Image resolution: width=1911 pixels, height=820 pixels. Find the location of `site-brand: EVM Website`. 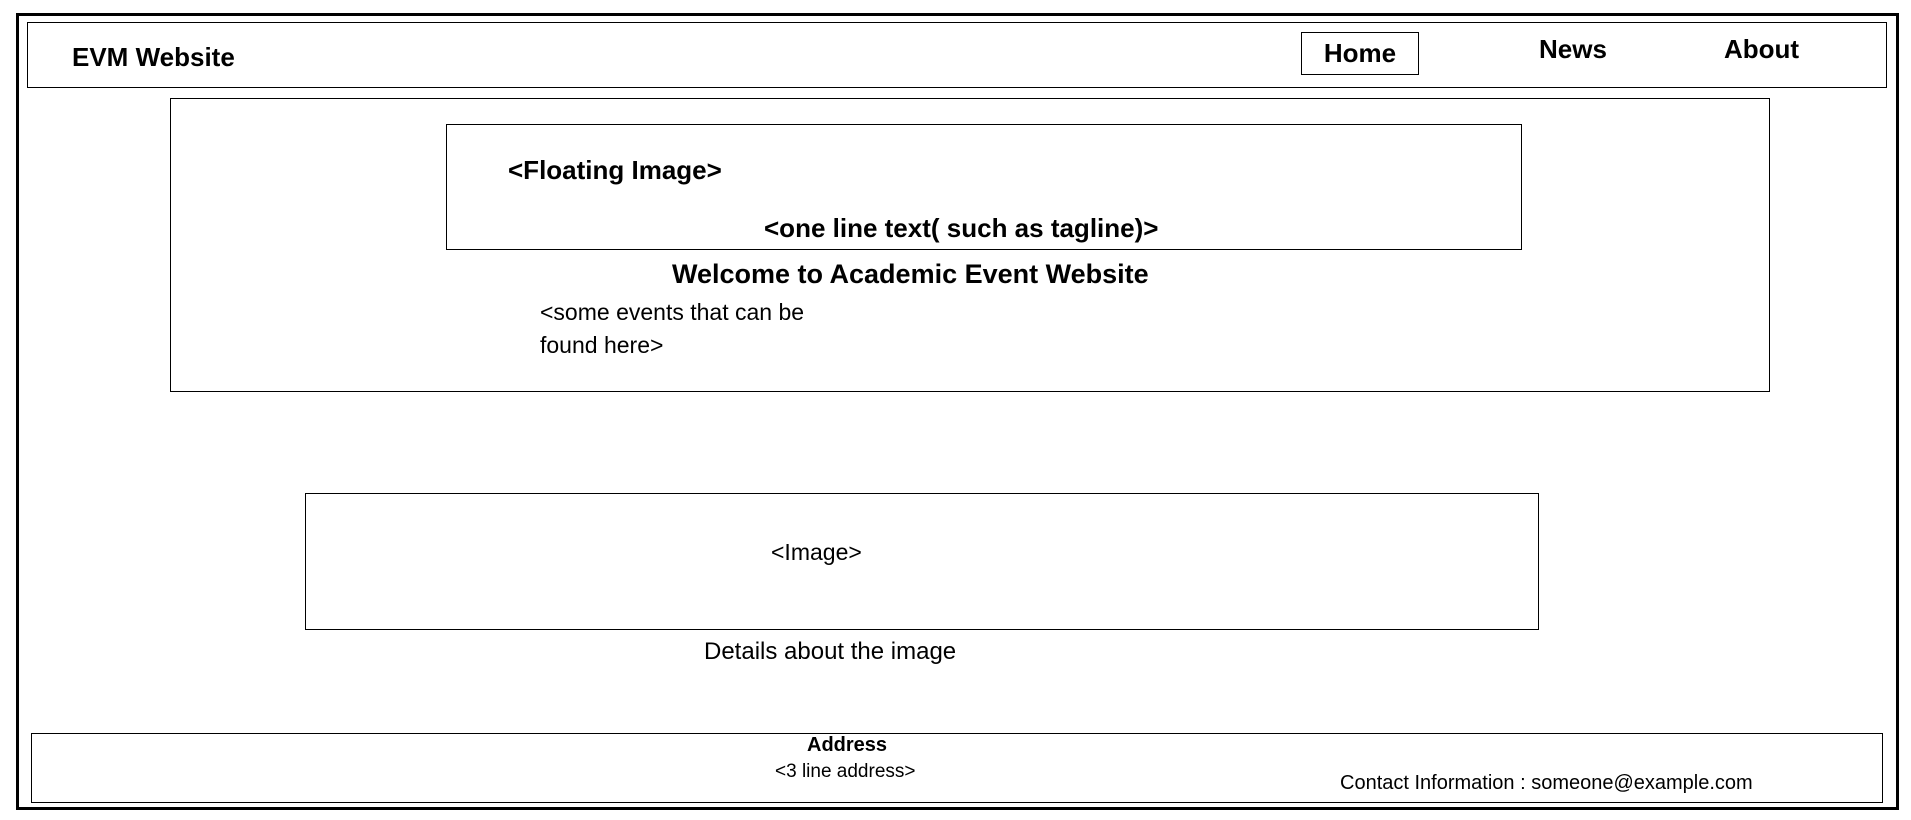

site-brand: EVM Website is located at coordinates (153, 57).